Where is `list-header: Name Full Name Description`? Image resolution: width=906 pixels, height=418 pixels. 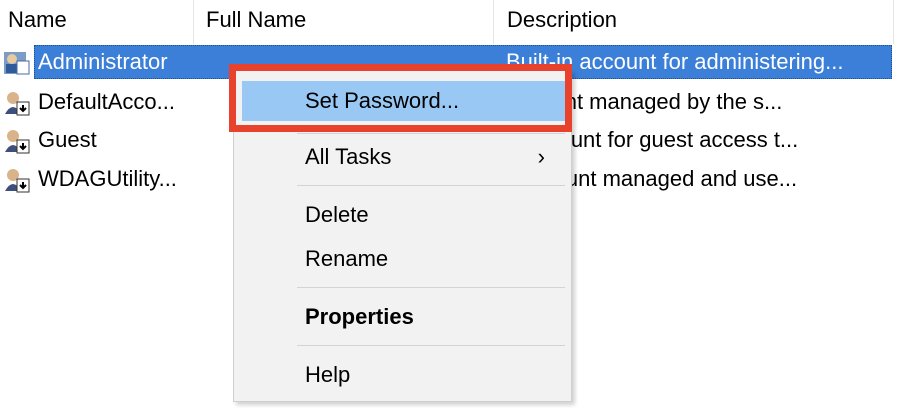 list-header: Name Full Name Description is located at coordinates (453, 22).